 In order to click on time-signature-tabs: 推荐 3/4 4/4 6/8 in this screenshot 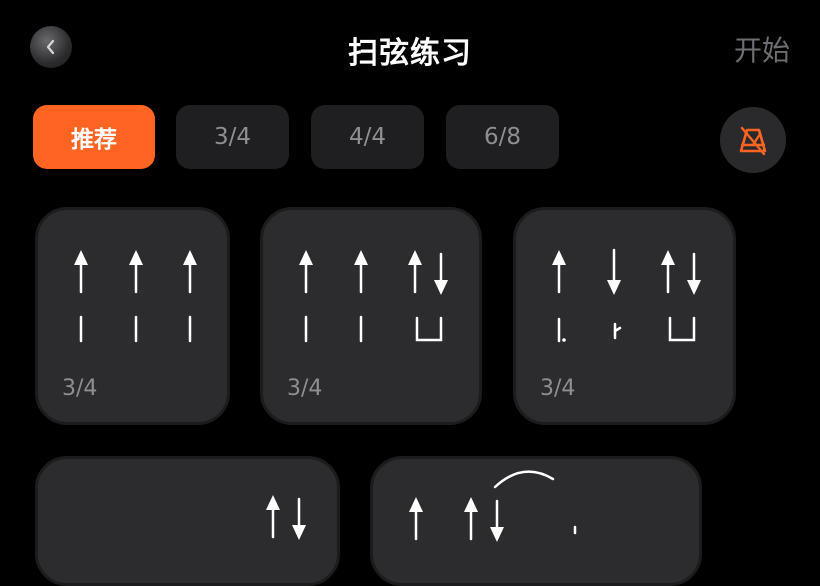, I will do `click(410, 138)`.